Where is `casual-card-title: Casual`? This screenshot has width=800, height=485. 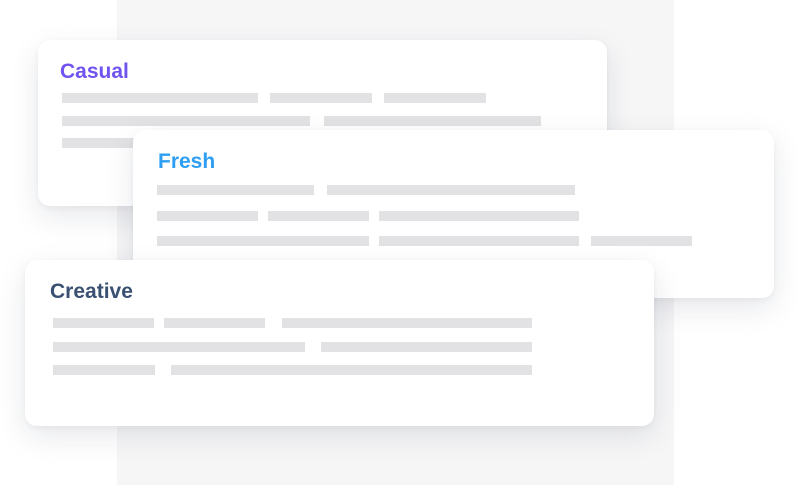
casual-card-title: Casual is located at coordinates (94, 71).